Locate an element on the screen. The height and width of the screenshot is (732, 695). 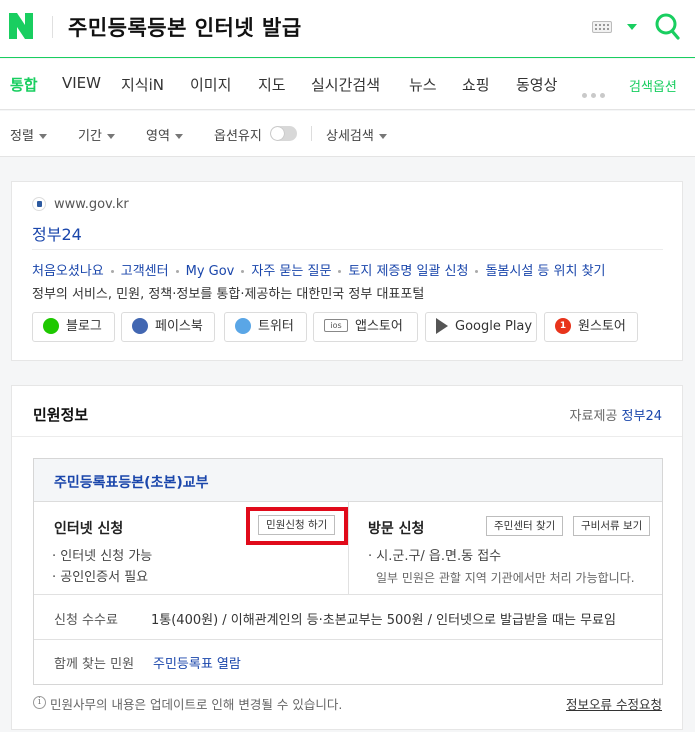
onestore-icon: 1 is located at coordinates (563, 325).